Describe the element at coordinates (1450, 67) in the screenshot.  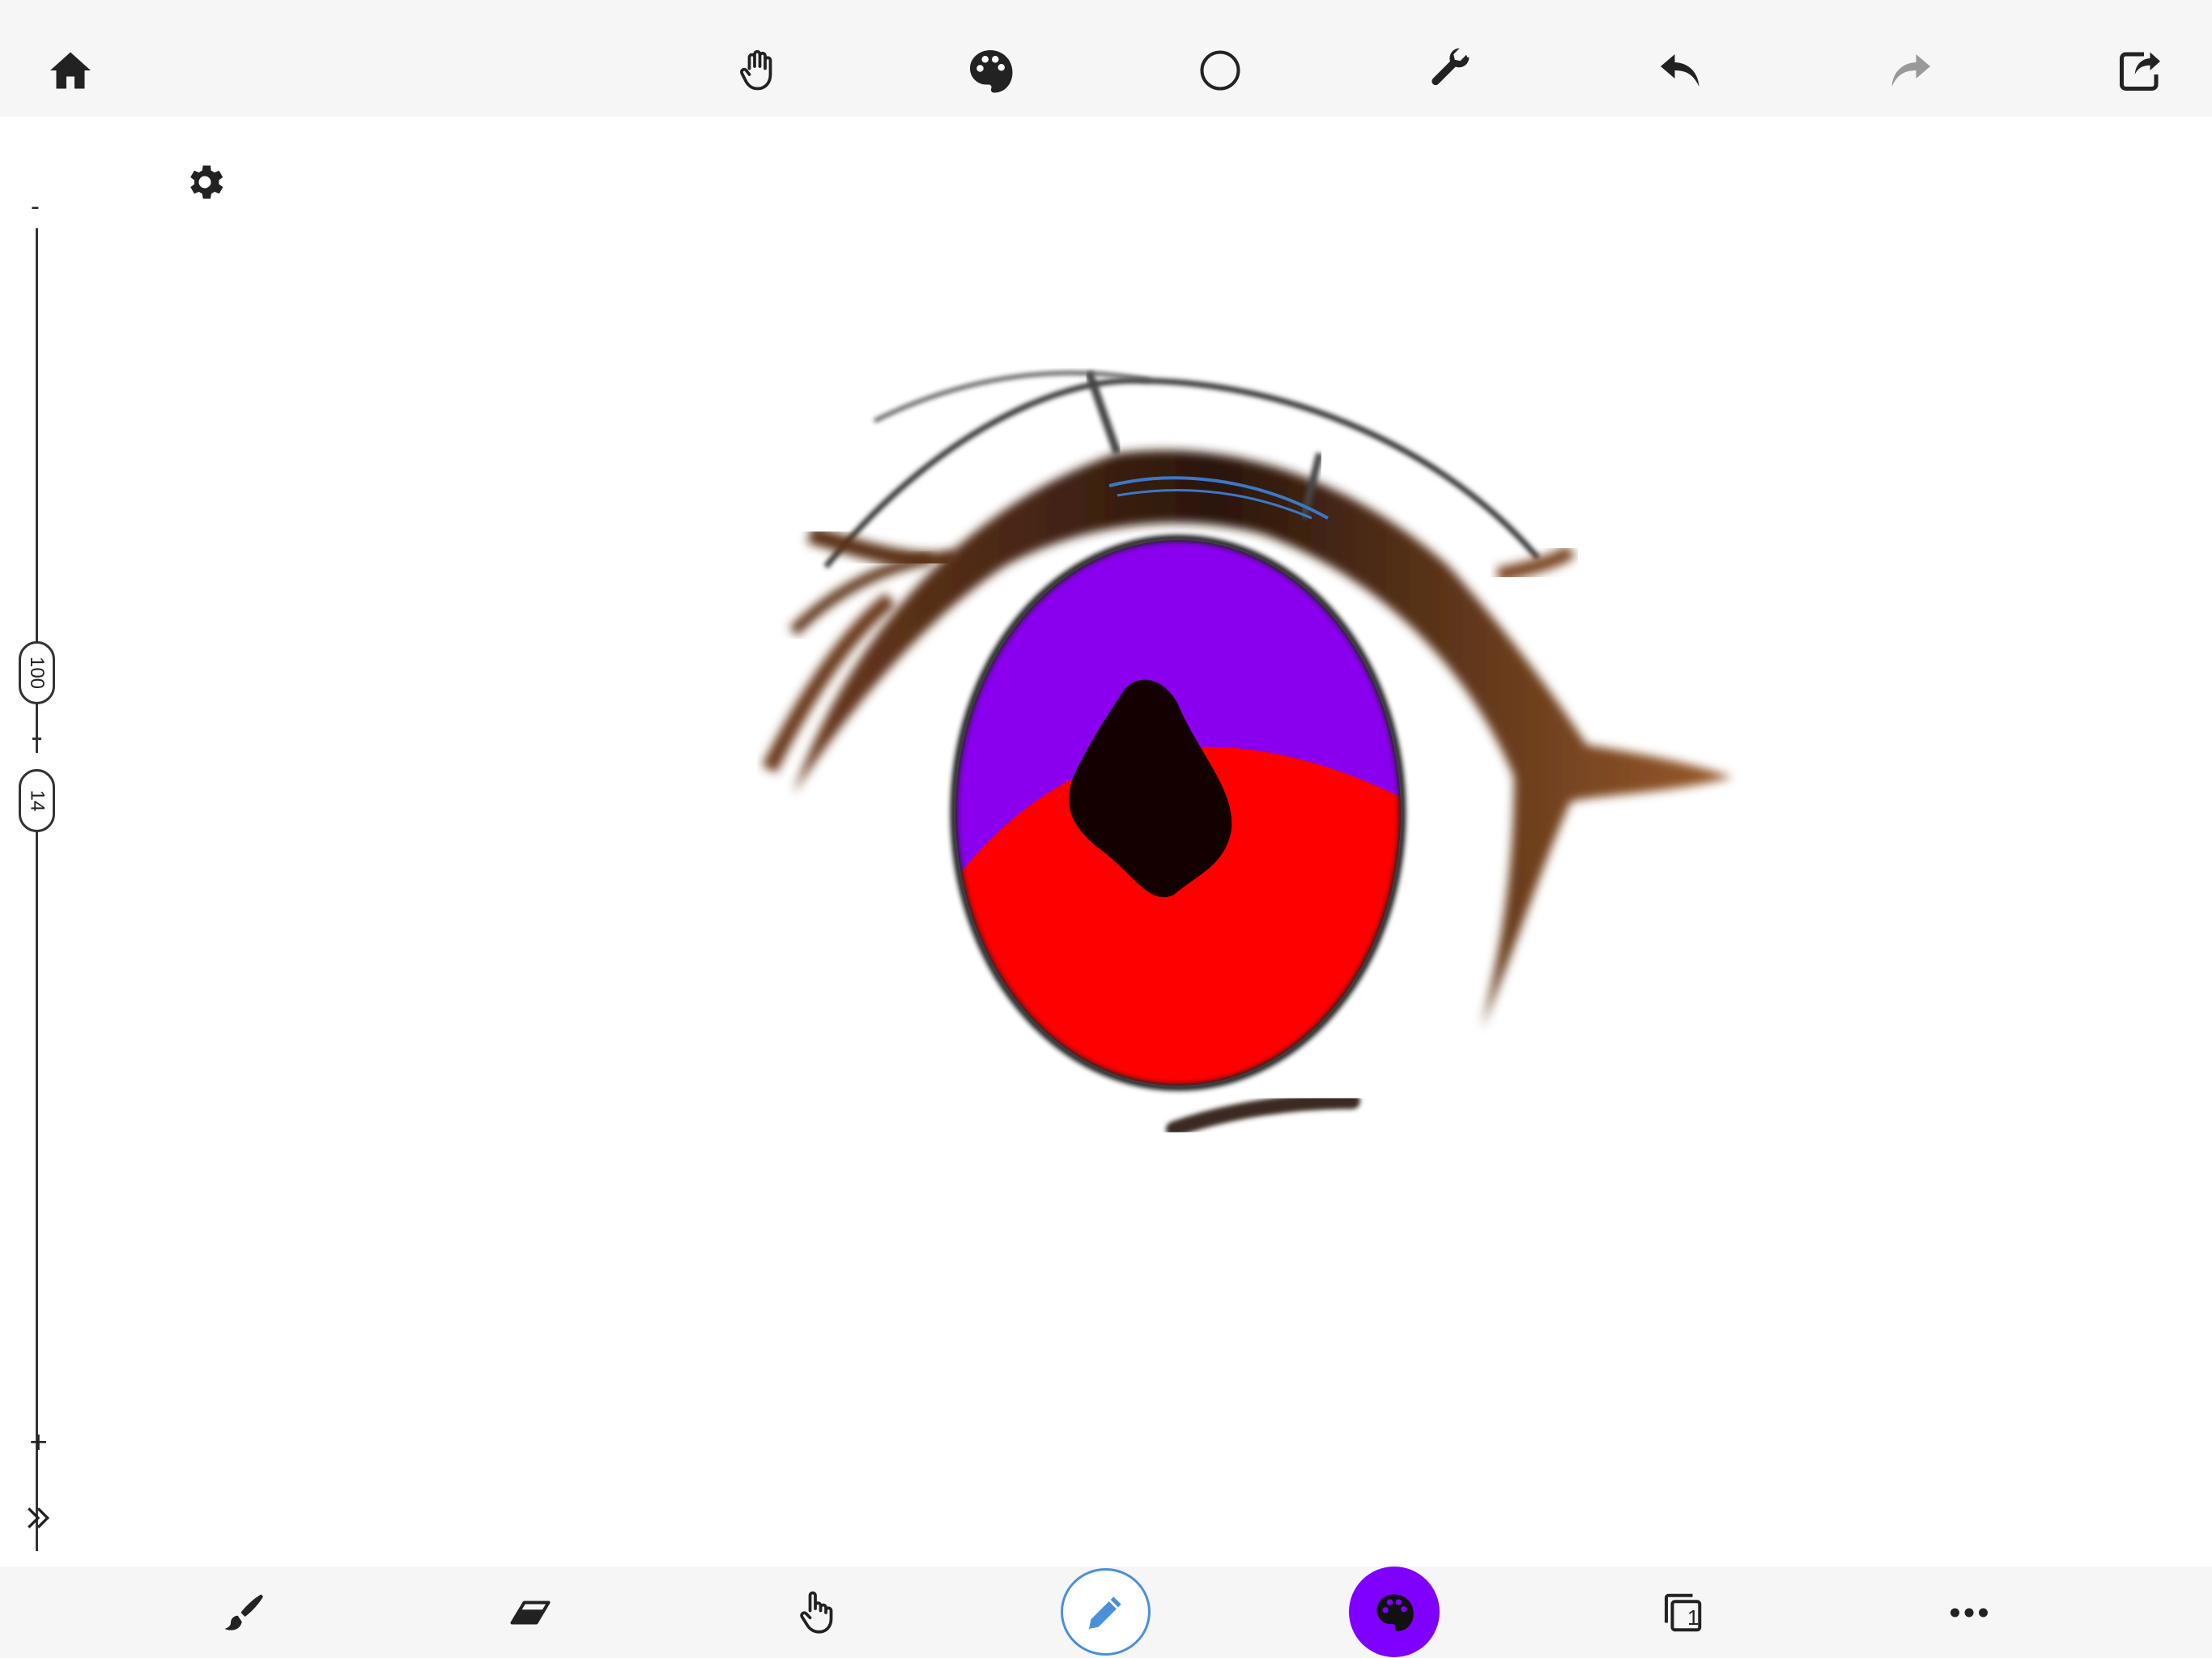
I see `wrench-icon` at that location.